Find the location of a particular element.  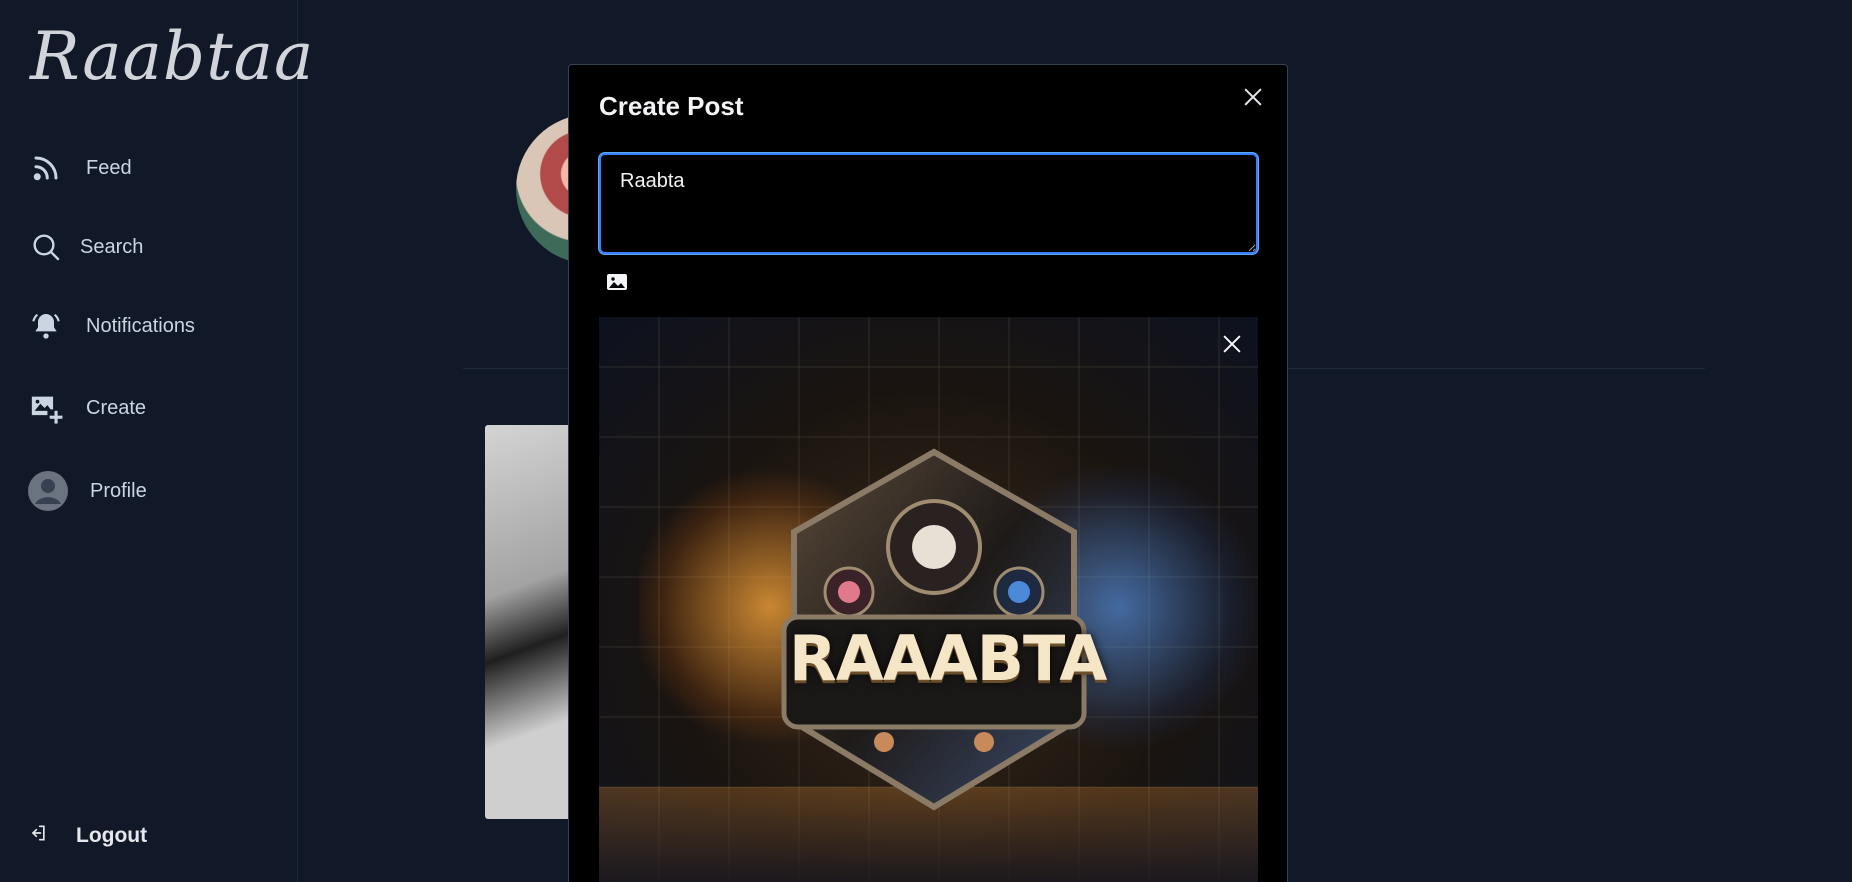

logout-label: Logout is located at coordinates (112, 835).